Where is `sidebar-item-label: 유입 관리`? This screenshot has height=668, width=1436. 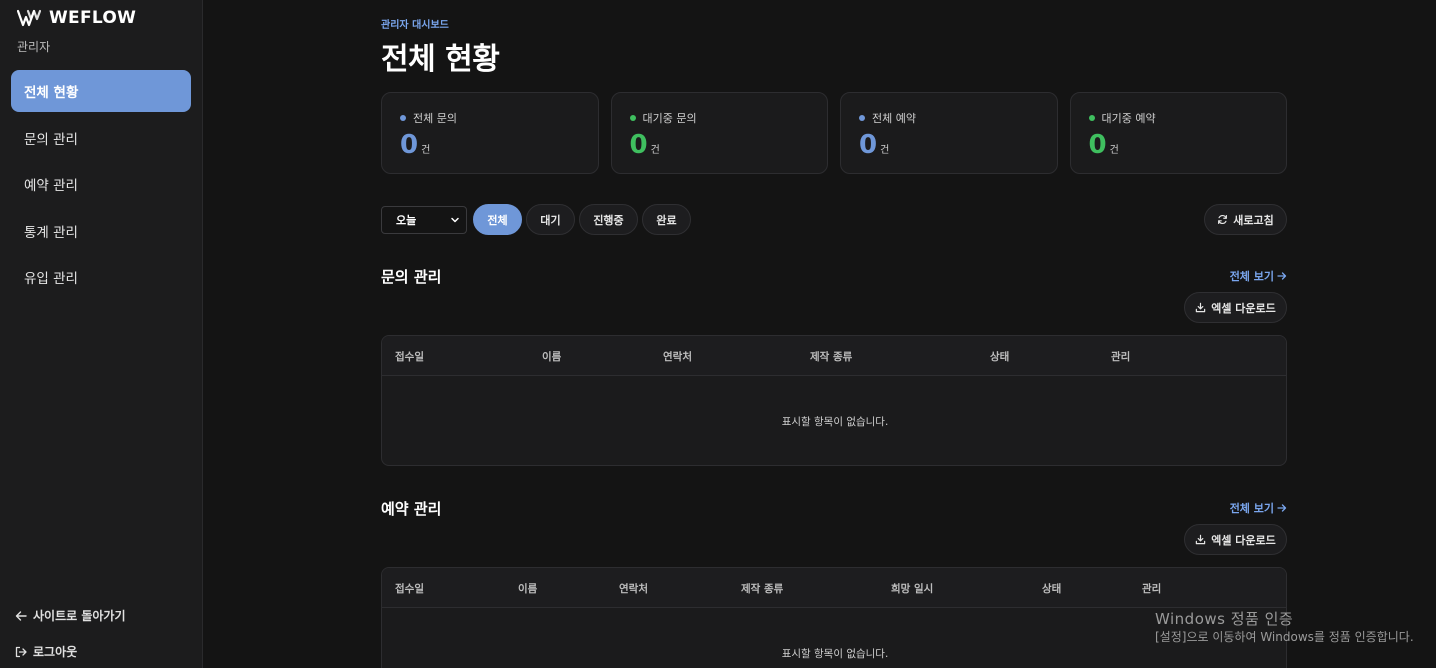 sidebar-item-label: 유입 관리 is located at coordinates (51, 279).